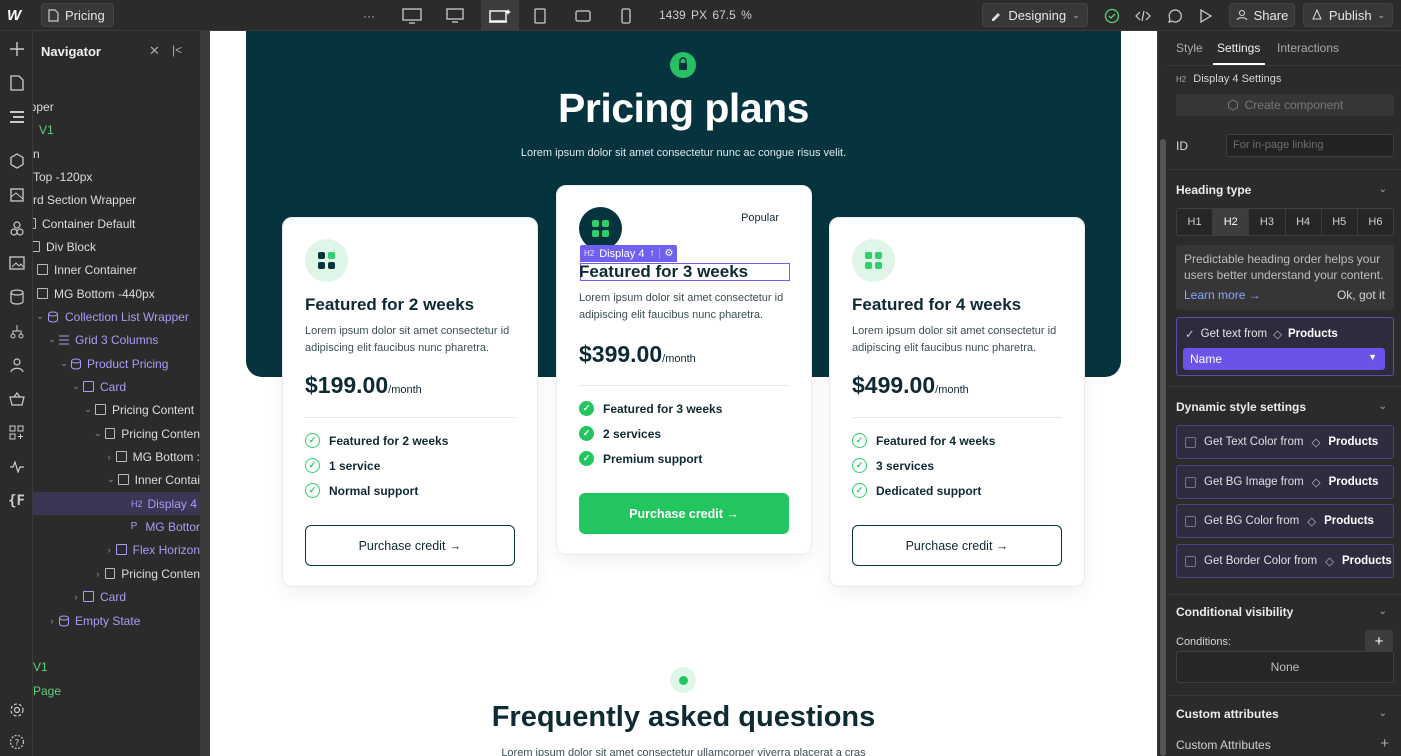 The height and width of the screenshot is (756, 1401). Describe the element at coordinates (16, 228) in the screenshot. I see `variables-icon` at that location.